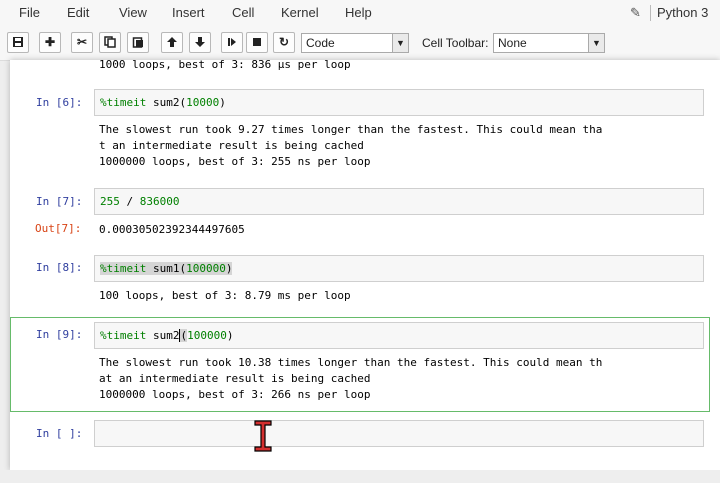  I want to click on kernel-name: Python 3, so click(683, 12).